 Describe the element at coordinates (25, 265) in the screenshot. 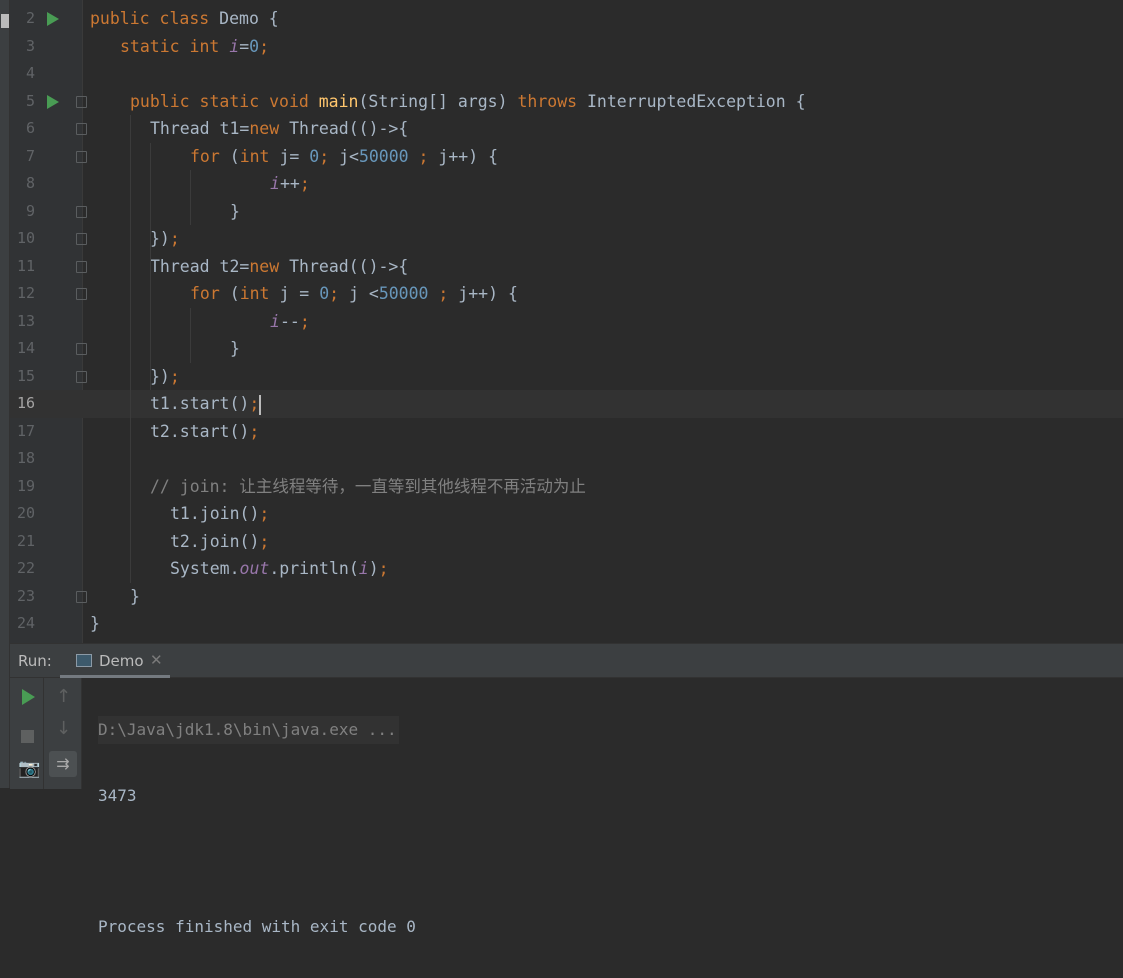

I see `line-number: 11` at that location.